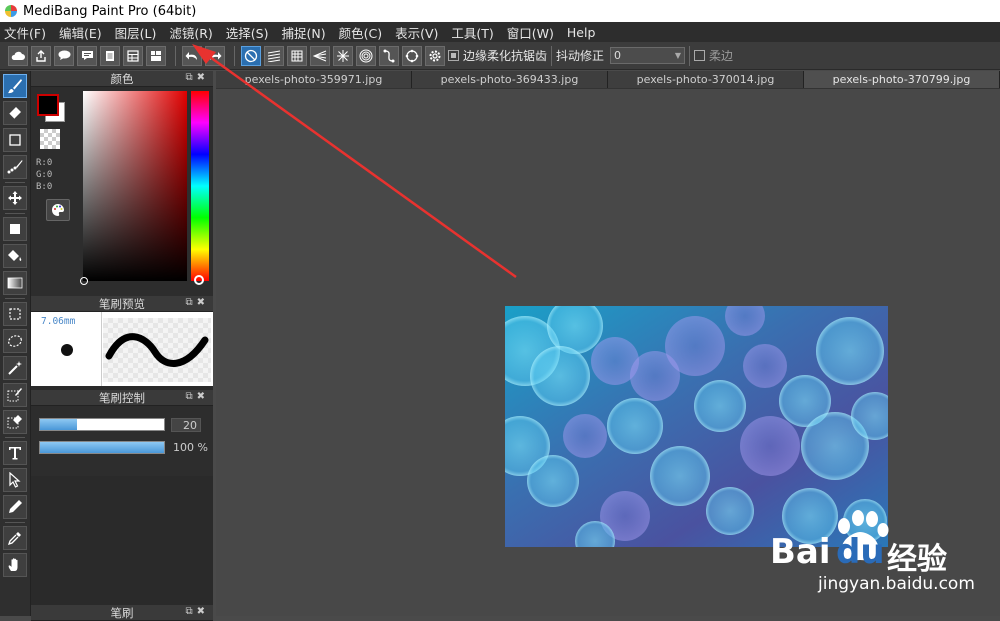  I want to click on perspective-snap-button, so click(320, 55).